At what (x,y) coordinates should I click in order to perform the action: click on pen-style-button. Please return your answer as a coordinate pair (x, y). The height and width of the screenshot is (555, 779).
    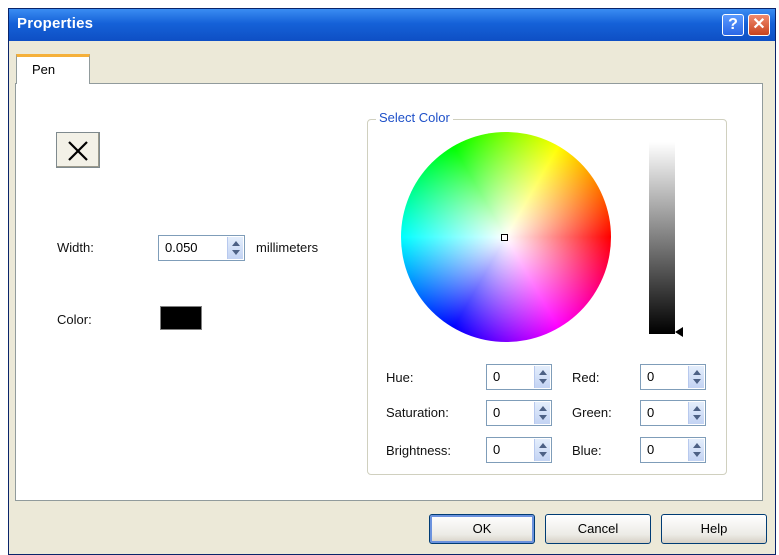
    Looking at the image, I should click on (78, 150).